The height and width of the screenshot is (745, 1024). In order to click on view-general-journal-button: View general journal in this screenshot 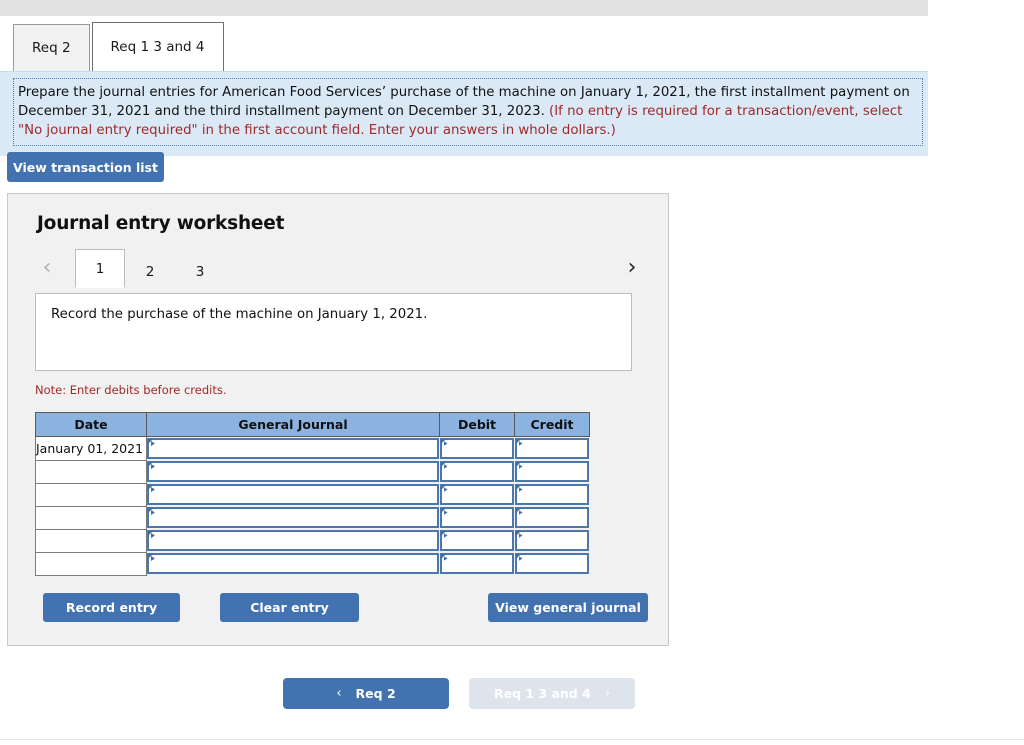, I will do `click(568, 607)`.